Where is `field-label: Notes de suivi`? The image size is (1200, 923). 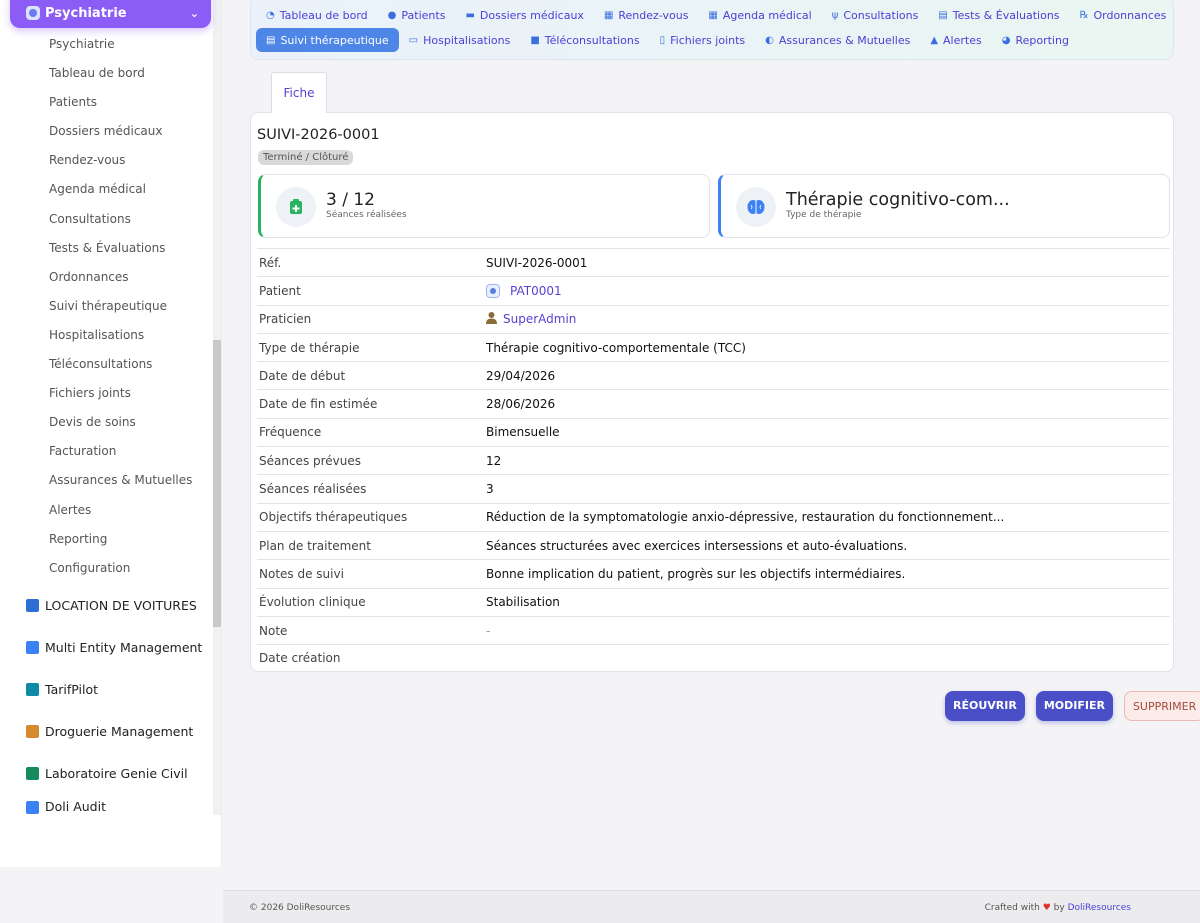
field-label: Notes de suivi is located at coordinates (301, 573).